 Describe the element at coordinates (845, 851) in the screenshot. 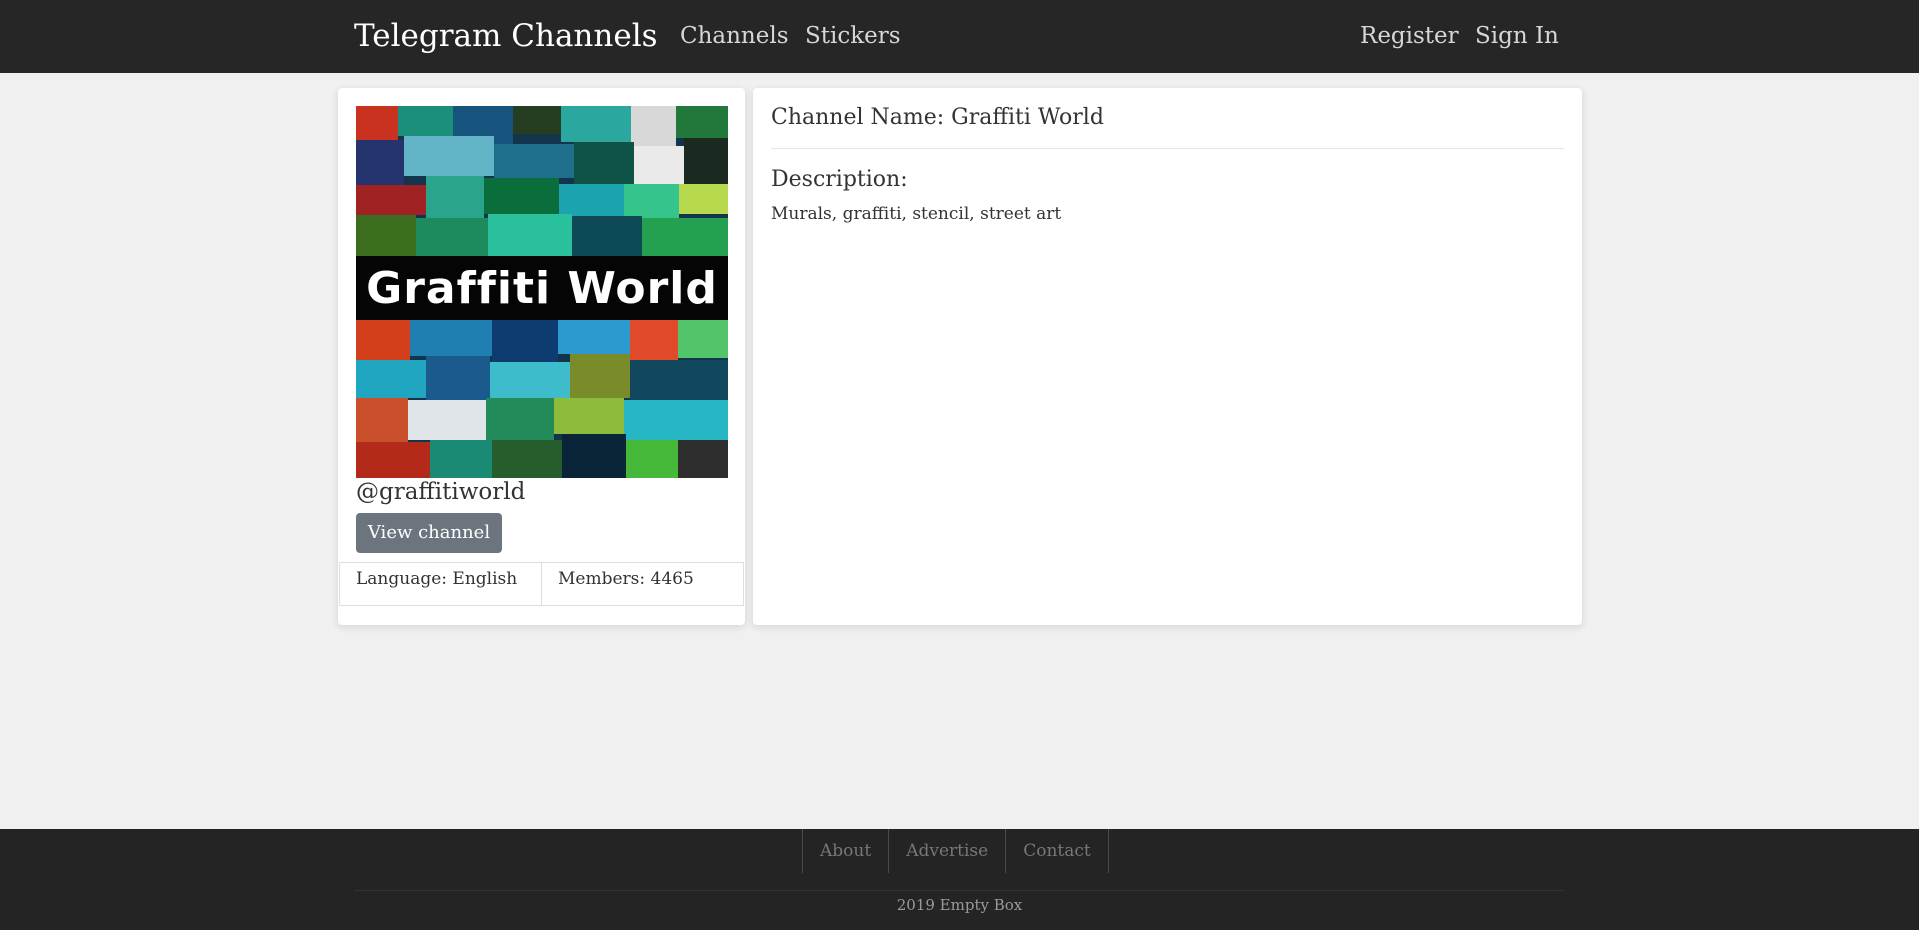

I see `footer-about-link: About` at that location.